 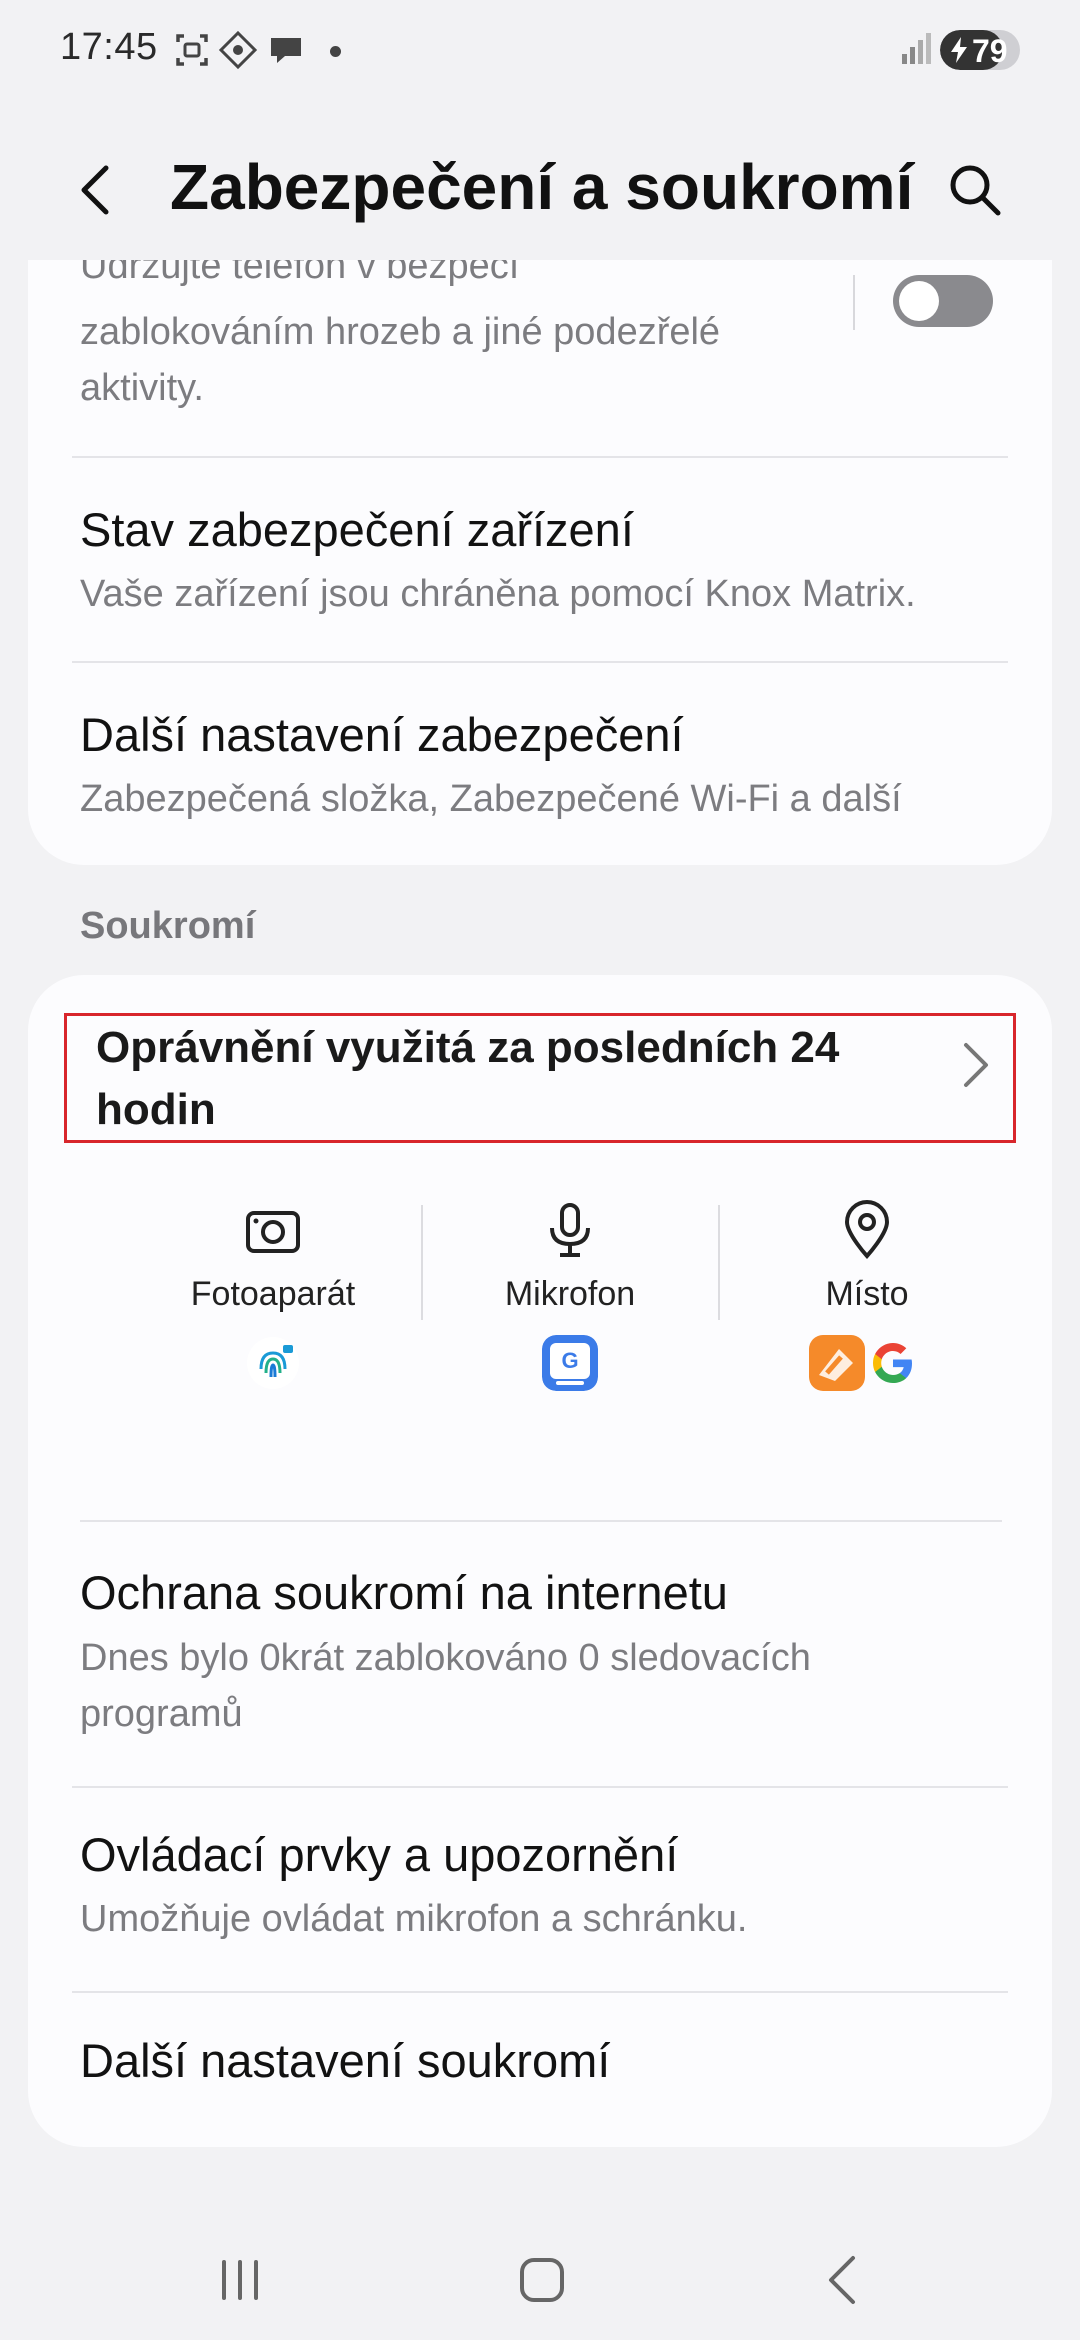 What do you see at coordinates (959, 50) in the screenshot?
I see `charging-bolt-icon` at bounding box center [959, 50].